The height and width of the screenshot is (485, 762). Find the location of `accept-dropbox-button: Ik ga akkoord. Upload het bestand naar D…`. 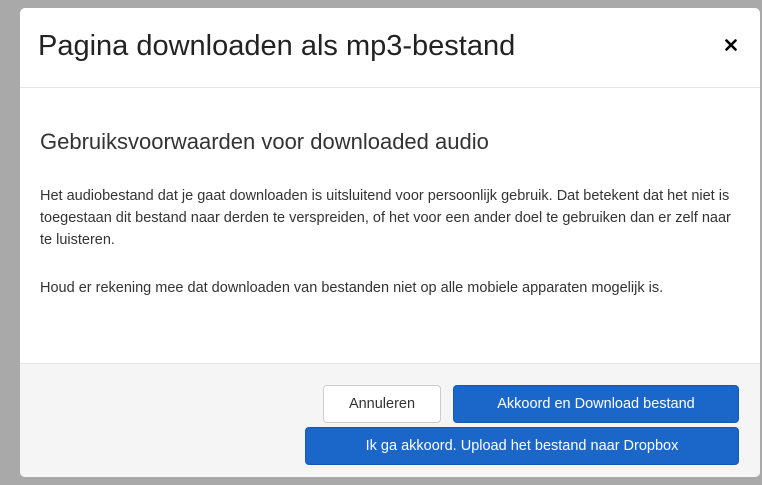

accept-dropbox-button: Ik ga akkoord. Upload het bestand naar D… is located at coordinates (522, 446).